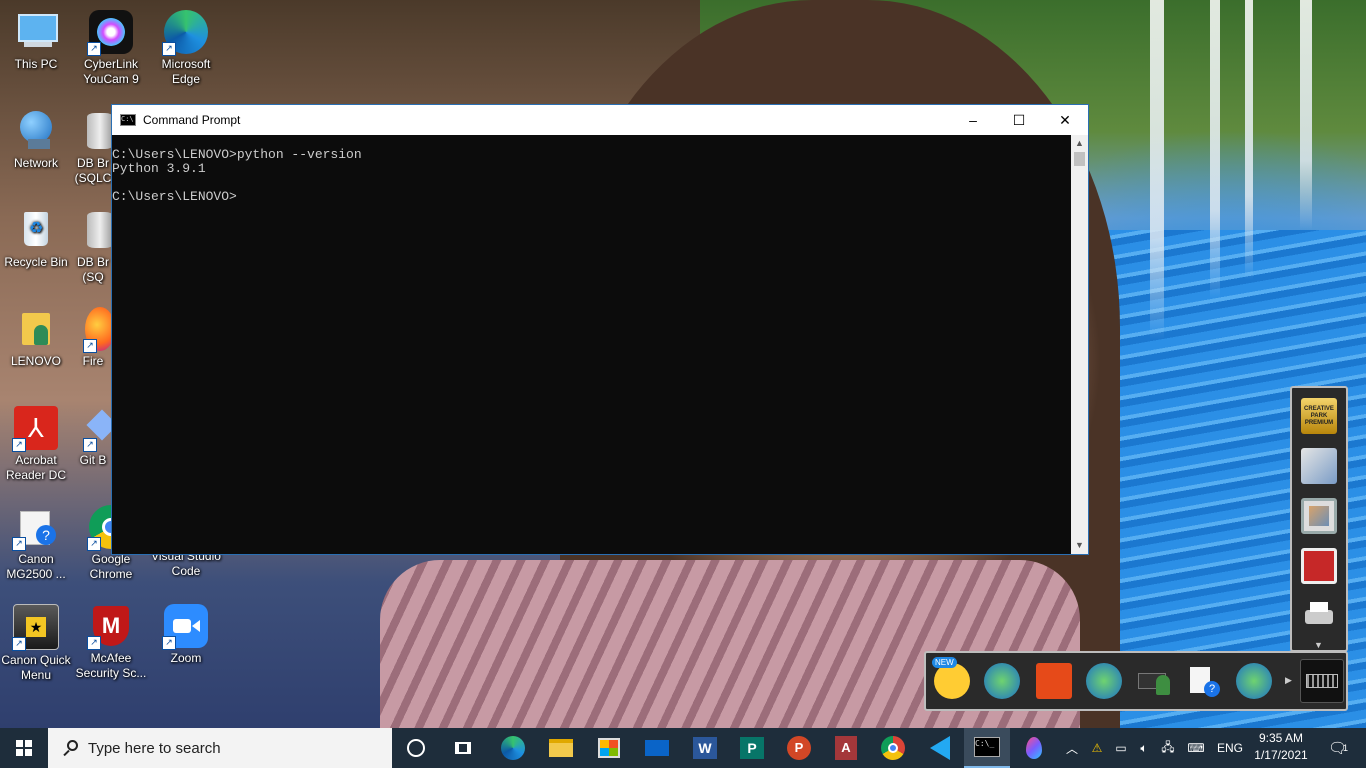 This screenshot has height=768, width=1366. Describe the element at coordinates (951, 678) in the screenshot. I see `new-notice-icon: NEW` at that location.